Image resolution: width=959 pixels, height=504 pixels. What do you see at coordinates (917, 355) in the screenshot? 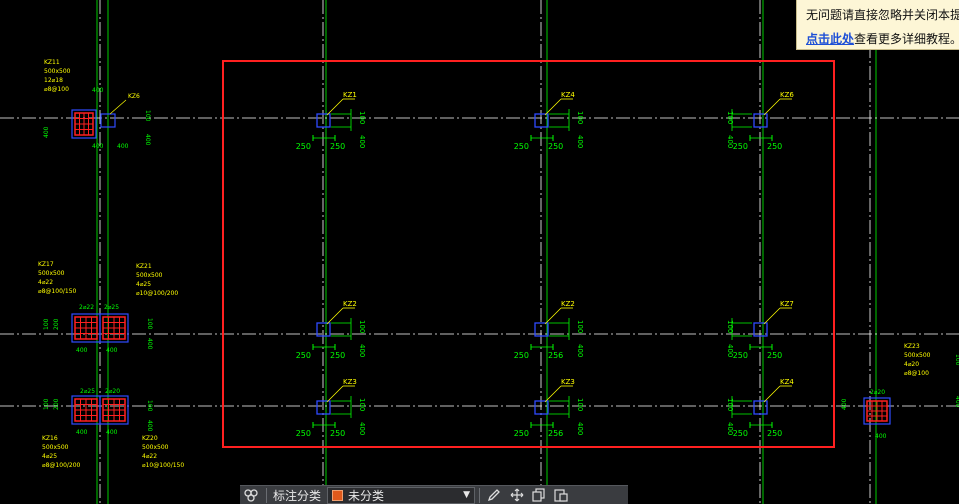
I see `label-kz23: 500x500` at bounding box center [917, 355].